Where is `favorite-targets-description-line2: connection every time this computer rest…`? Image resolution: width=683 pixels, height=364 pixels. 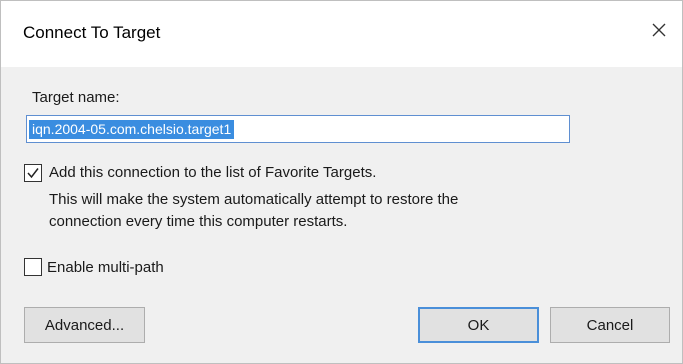 favorite-targets-description-line2: connection every time this computer rest… is located at coordinates (198, 221).